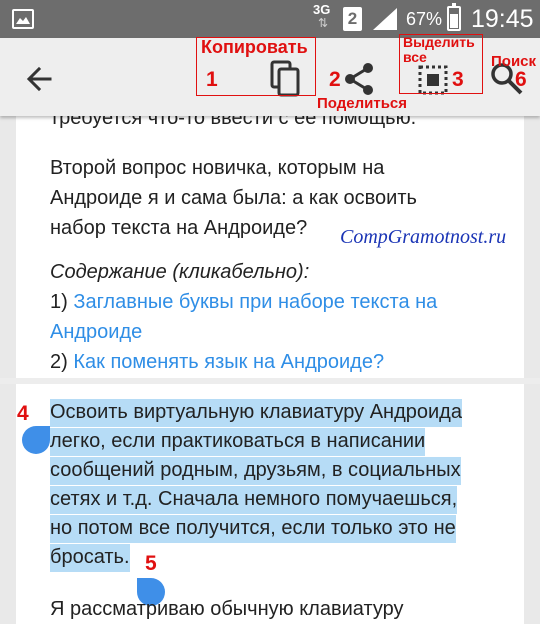  I want to click on selection-start-handle, so click(36, 440).